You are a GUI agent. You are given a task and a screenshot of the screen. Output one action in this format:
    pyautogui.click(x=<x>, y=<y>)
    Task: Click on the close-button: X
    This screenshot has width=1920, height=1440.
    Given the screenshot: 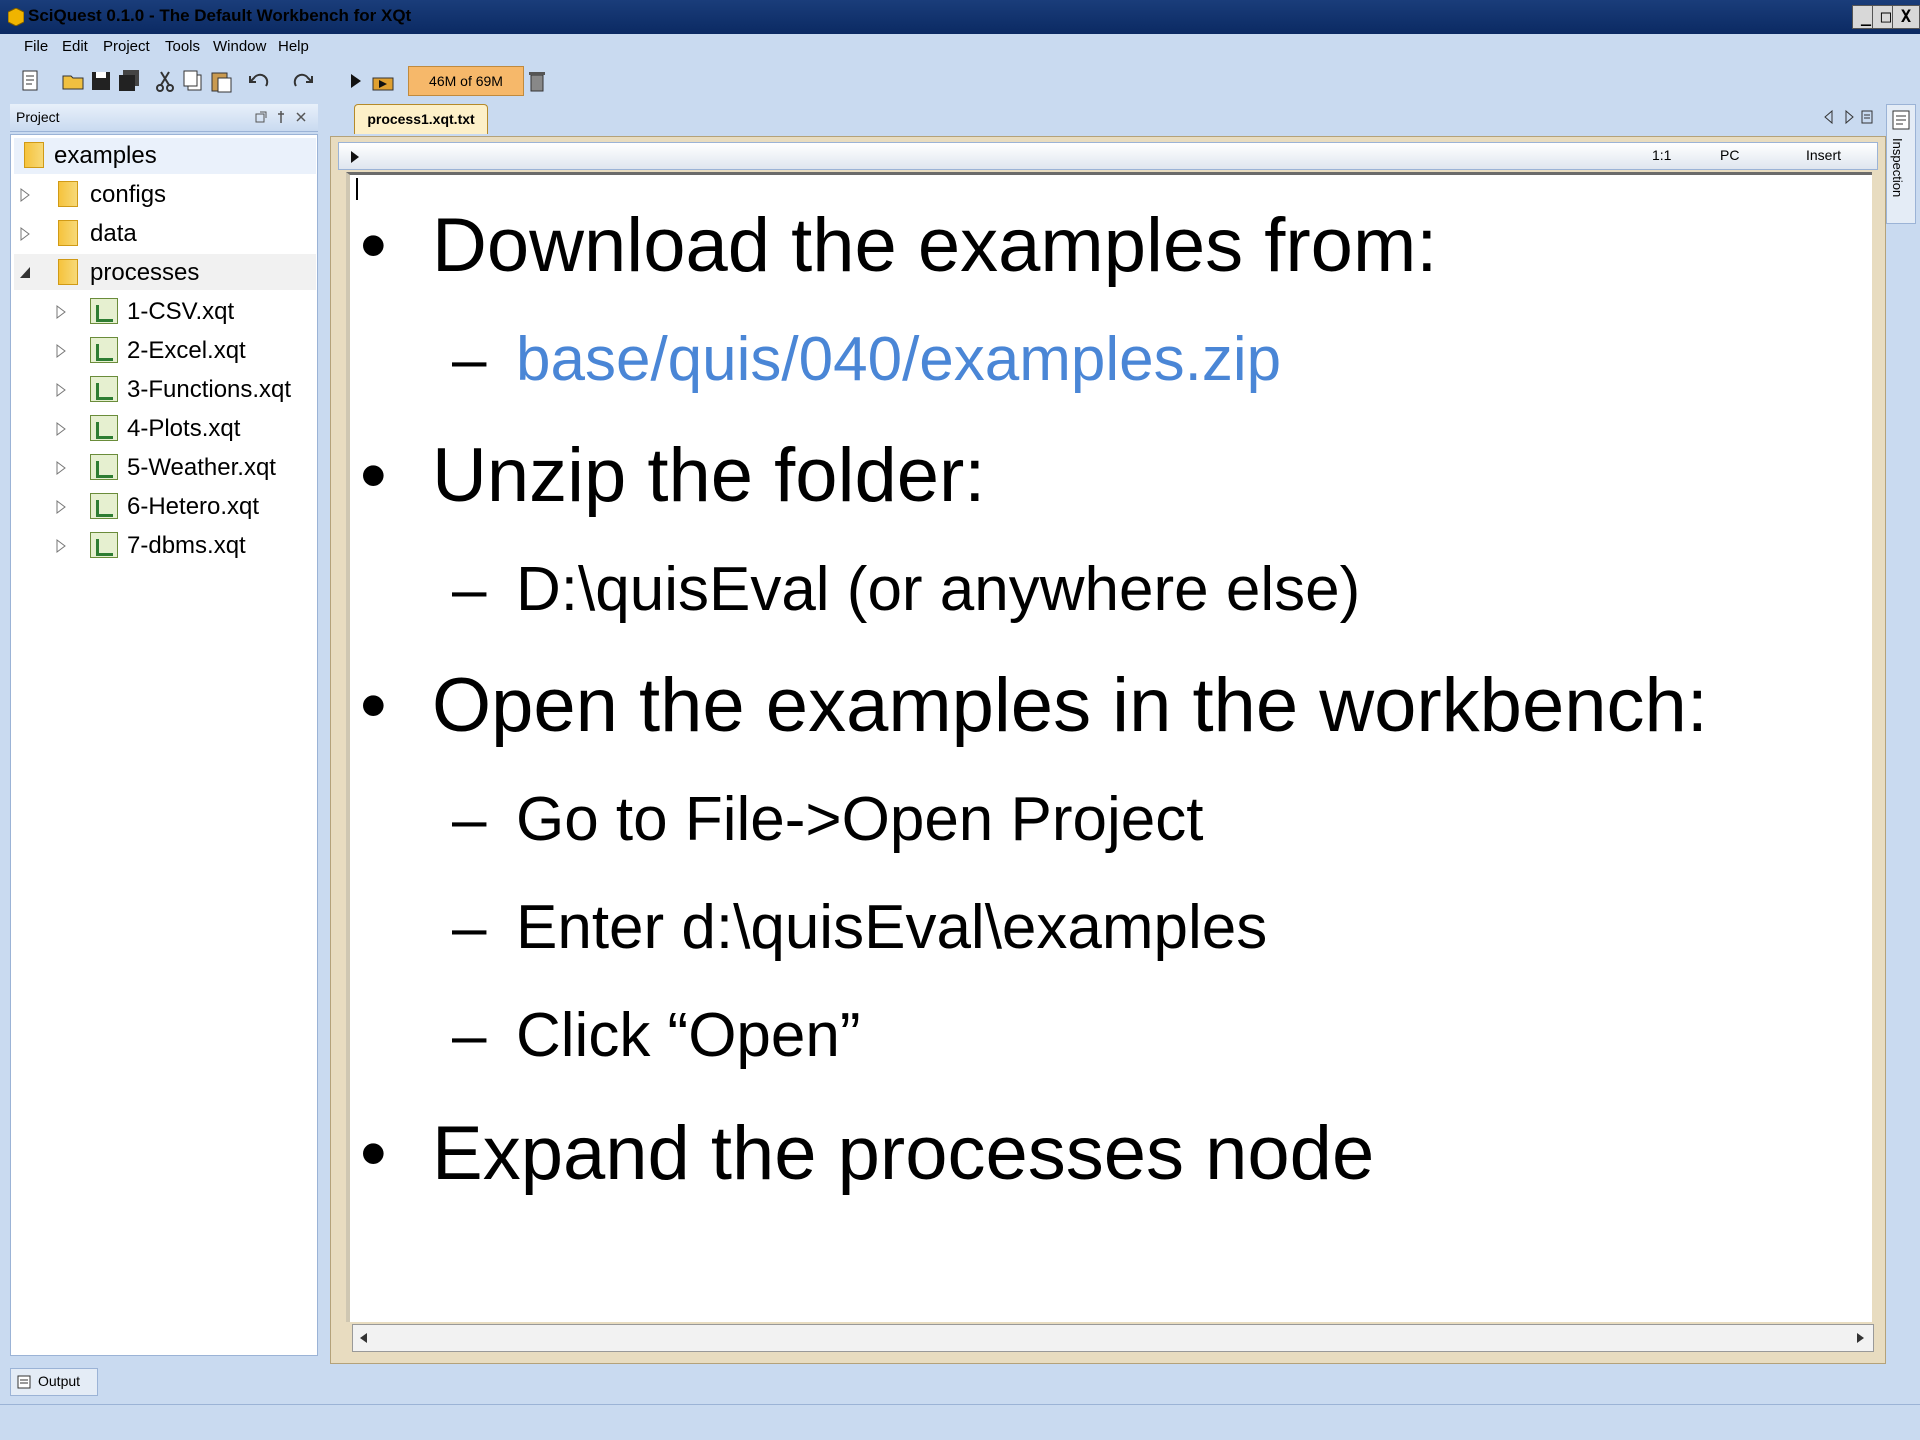 What is the action you would take?
    pyautogui.click(x=1906, y=17)
    